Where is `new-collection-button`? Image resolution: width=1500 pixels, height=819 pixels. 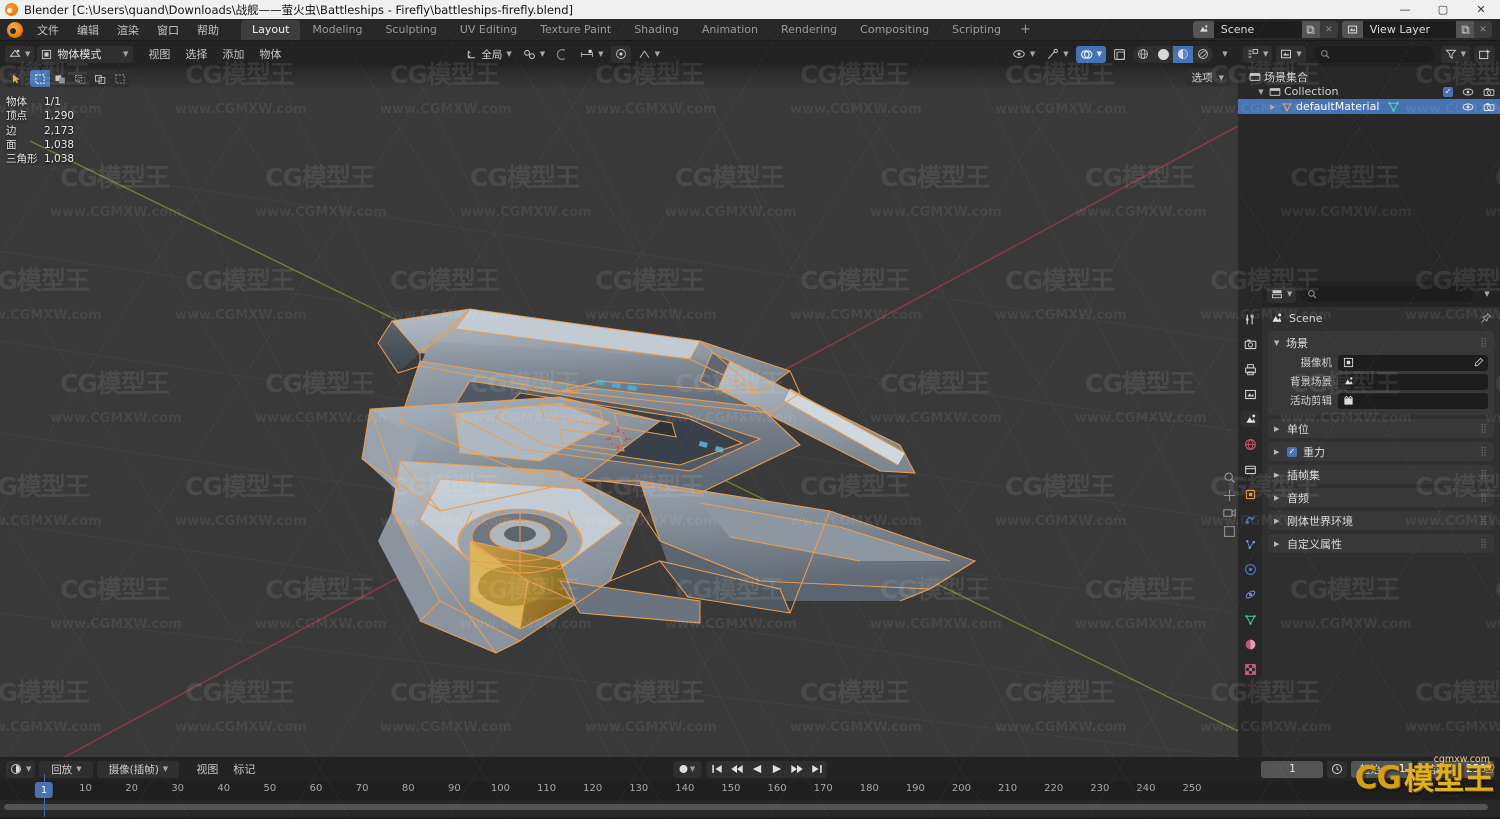 new-collection-button is located at coordinates (1484, 54).